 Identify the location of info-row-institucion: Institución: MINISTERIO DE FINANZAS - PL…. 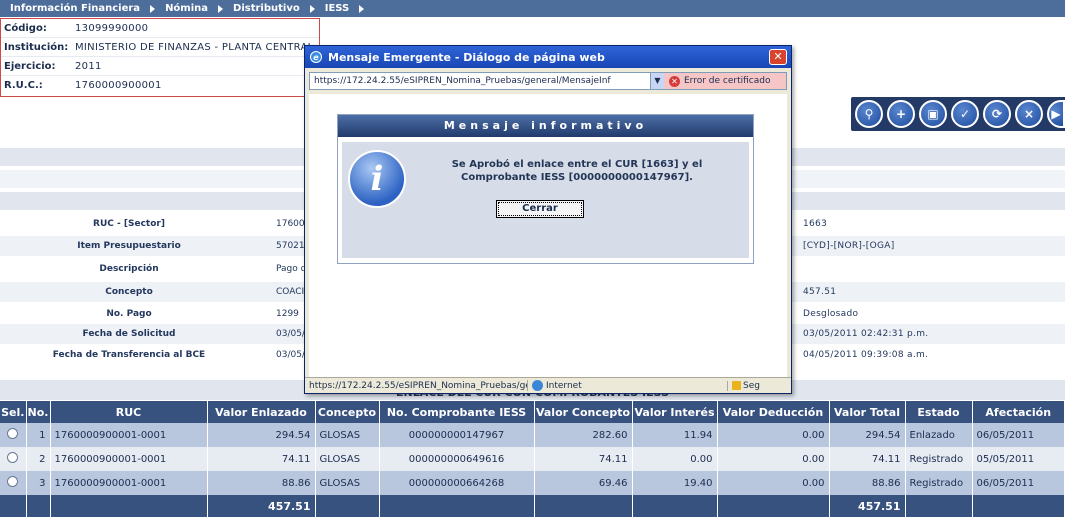
(160, 47).